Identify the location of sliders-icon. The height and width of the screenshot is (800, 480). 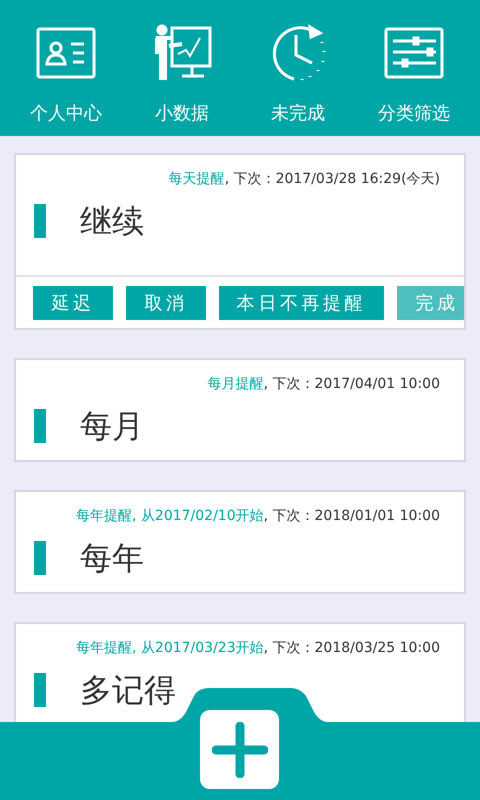
(414, 53).